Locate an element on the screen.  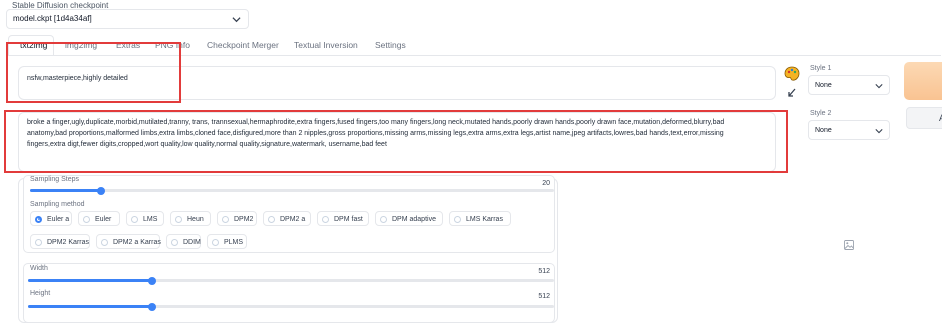
sampling-option-dpm2: DPM2 is located at coordinates (237, 218).